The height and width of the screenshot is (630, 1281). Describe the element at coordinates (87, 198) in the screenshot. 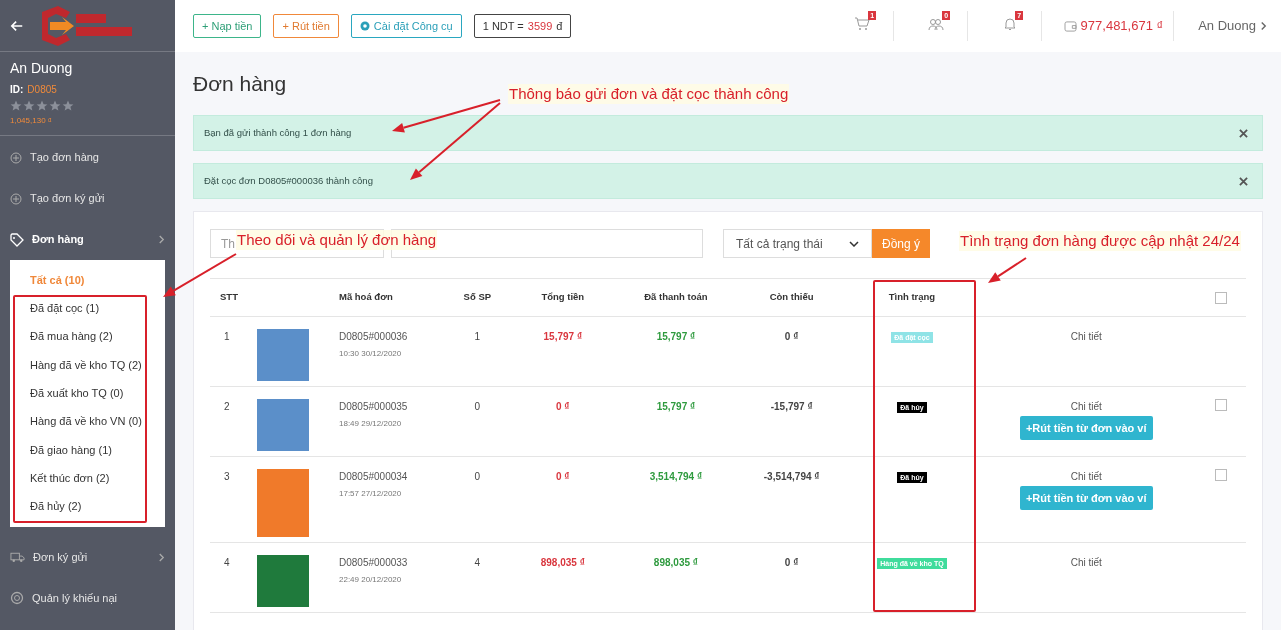

I see `sidebar-item: Tạo đơn ký gửi` at that location.